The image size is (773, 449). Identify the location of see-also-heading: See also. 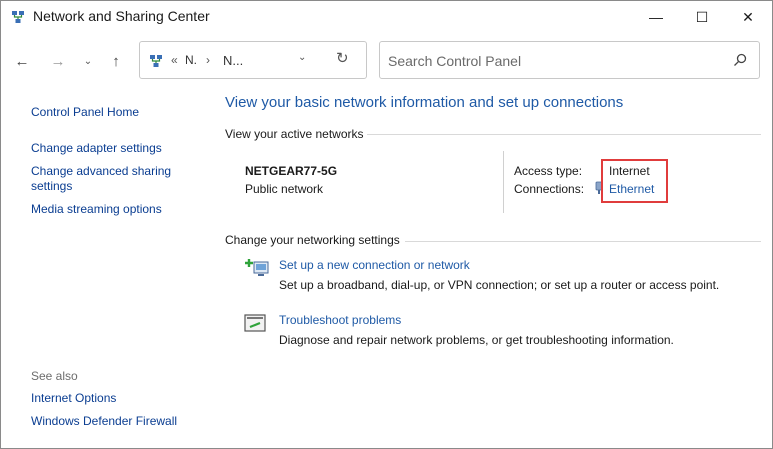
(54, 376).